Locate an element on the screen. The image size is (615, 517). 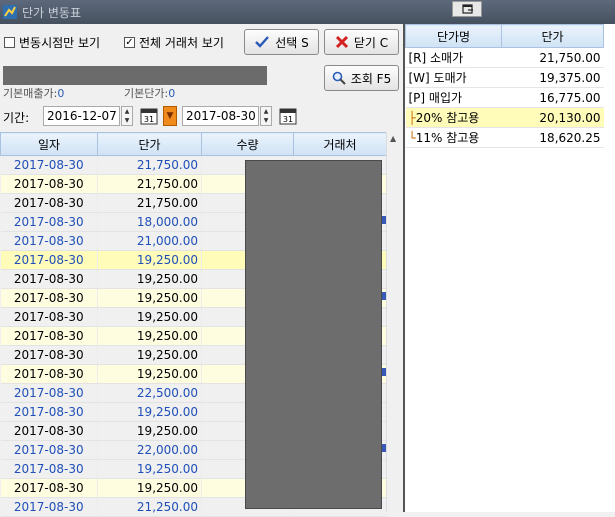
price-name-label: [R] 소매가 is located at coordinates (436, 58).